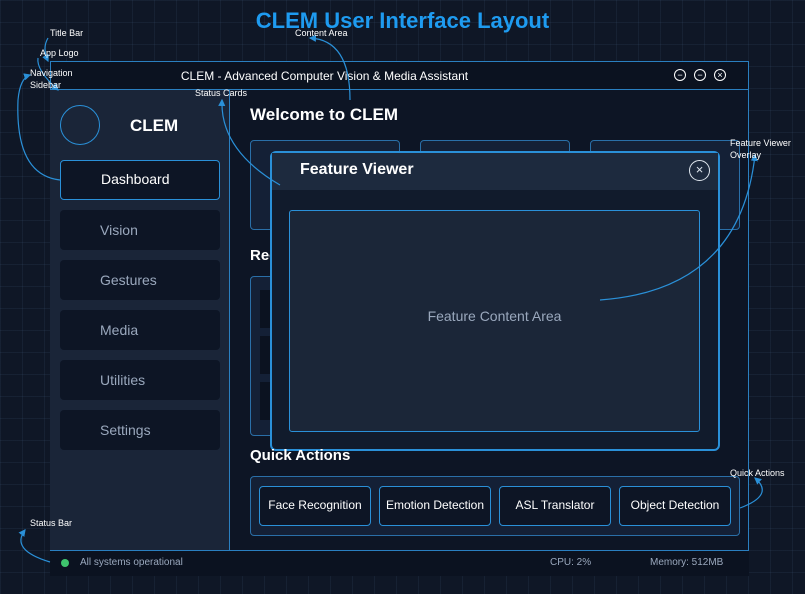 This screenshot has height=594, width=805. What do you see at coordinates (221, 93) in the screenshot?
I see `annotation-status-cards: Status Cards` at bounding box center [221, 93].